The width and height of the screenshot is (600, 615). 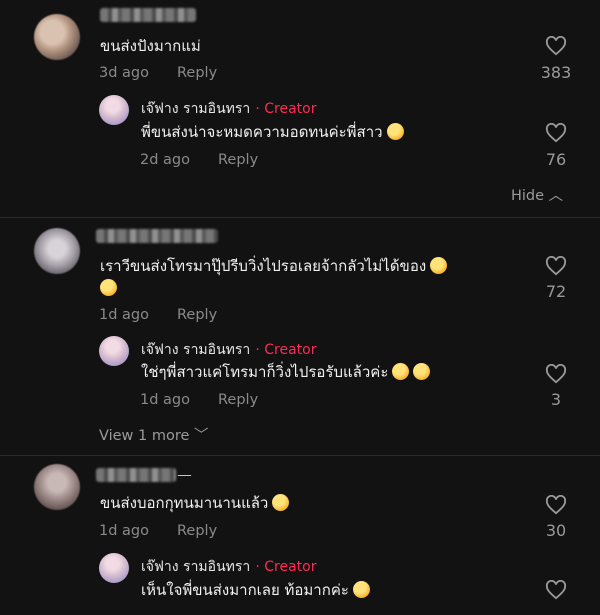 I want to click on reply-text: เห็นใจพี่ขนส่งมากเลย ท้อมากค่ะ, so click(x=255, y=590).